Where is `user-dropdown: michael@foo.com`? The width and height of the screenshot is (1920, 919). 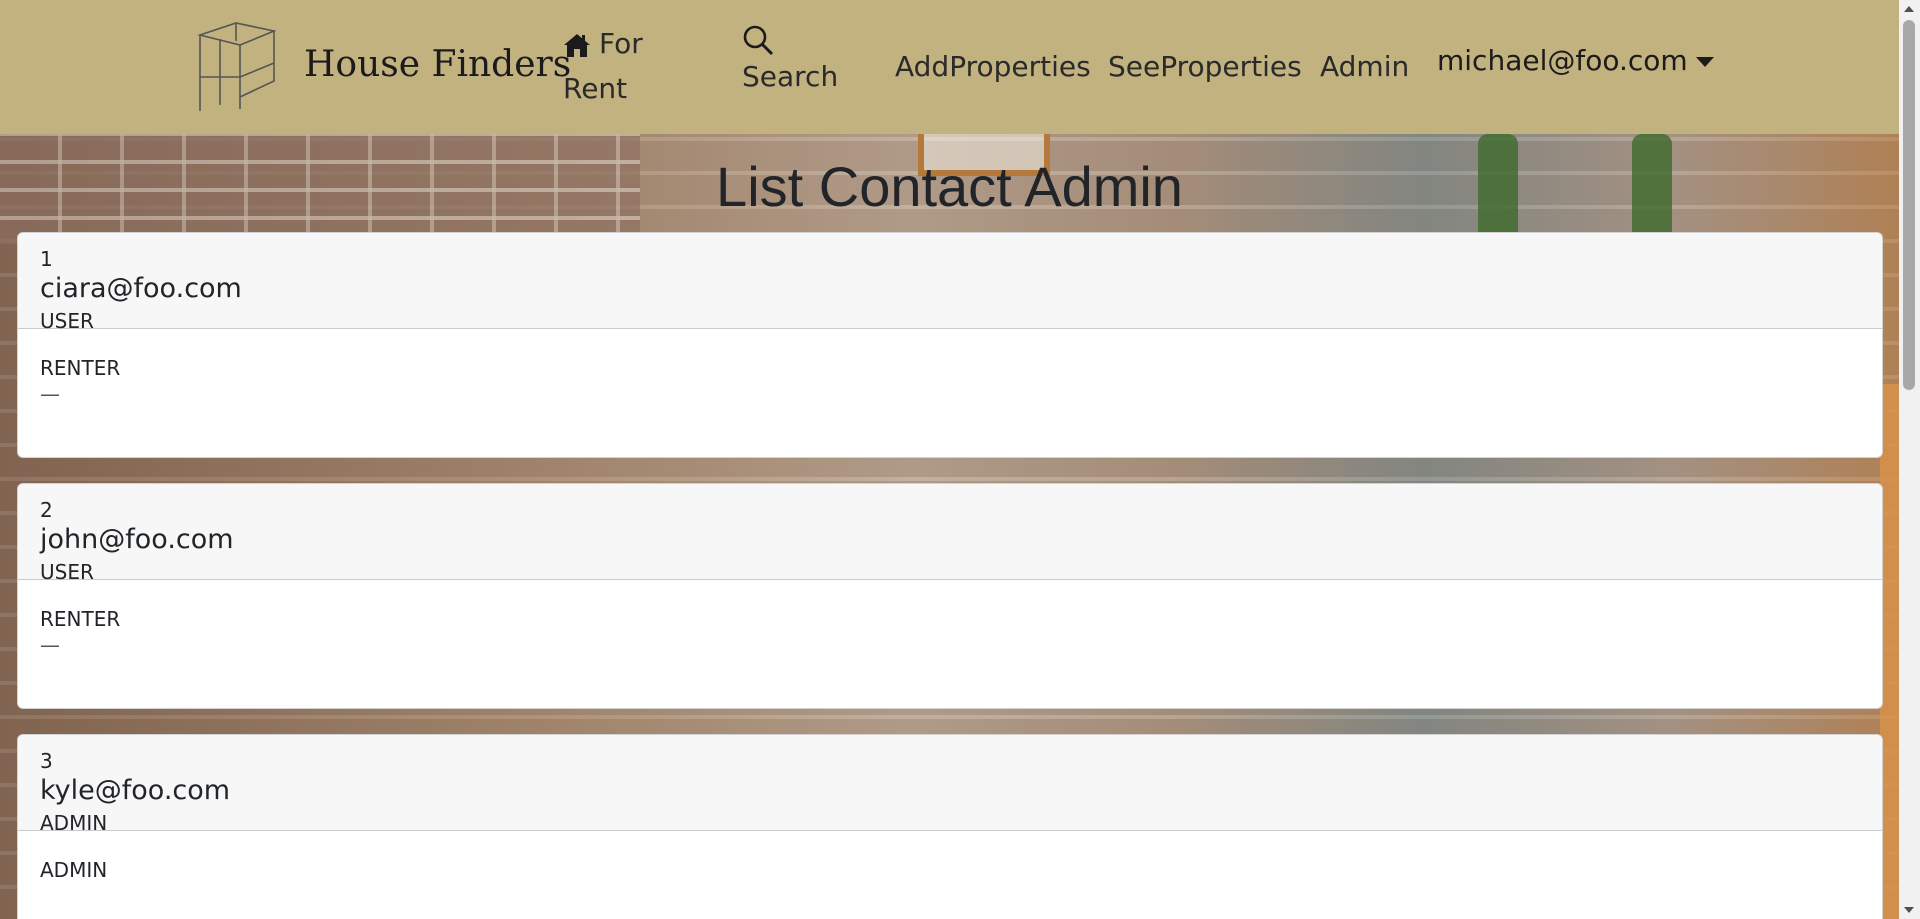 user-dropdown: michael@foo.com is located at coordinates (1575, 60).